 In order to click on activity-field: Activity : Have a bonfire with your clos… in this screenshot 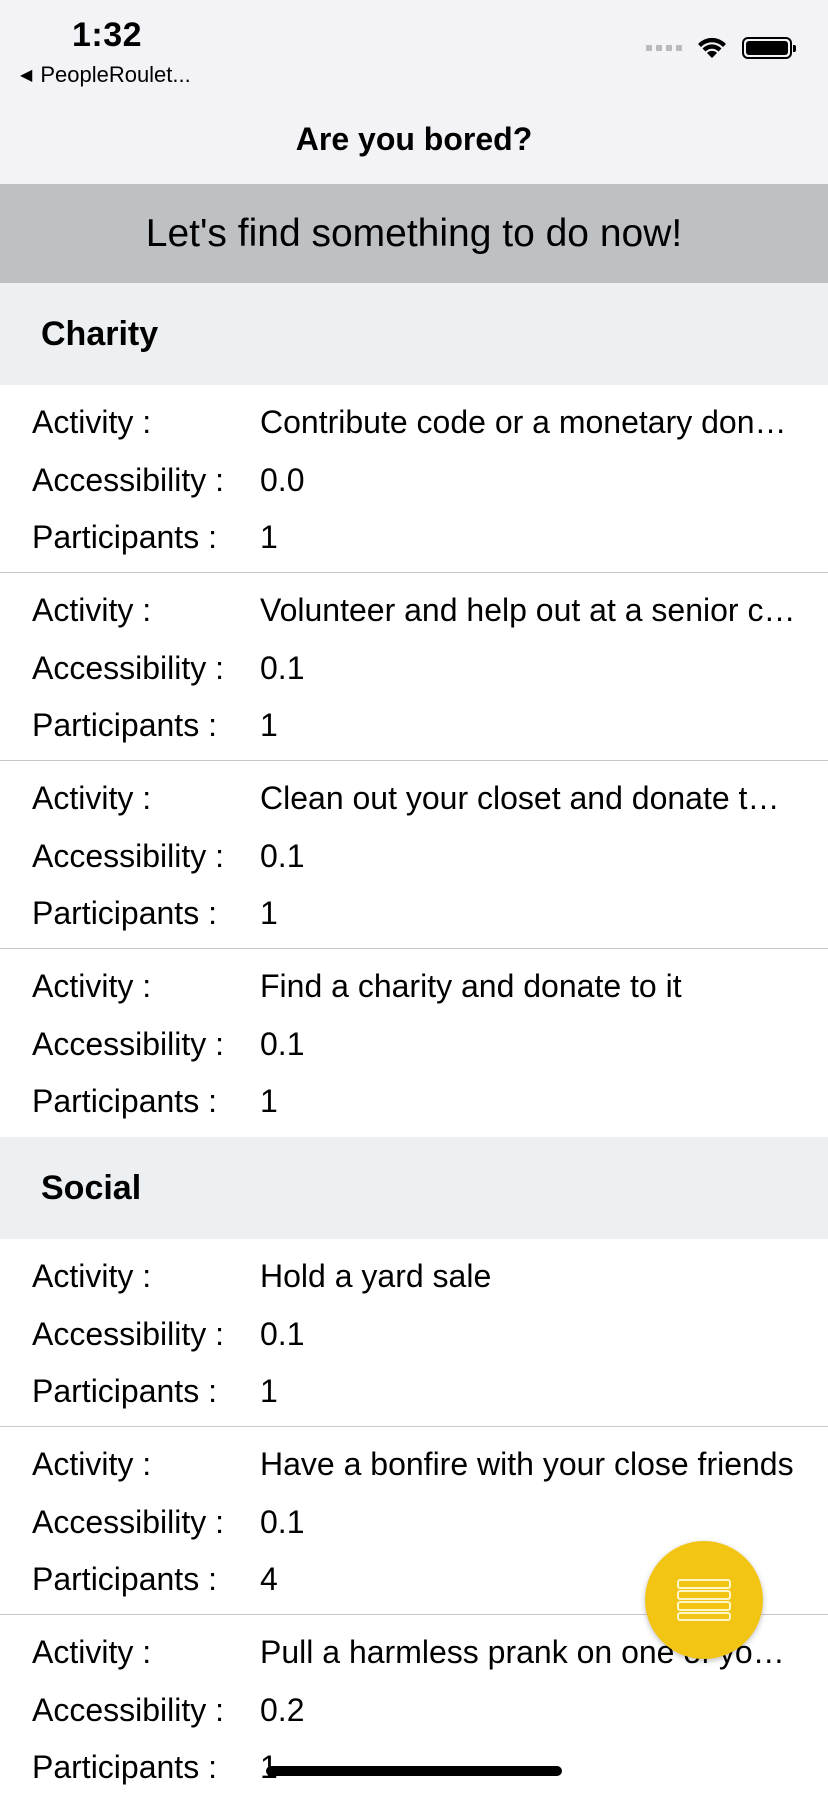, I will do `click(414, 1465)`.